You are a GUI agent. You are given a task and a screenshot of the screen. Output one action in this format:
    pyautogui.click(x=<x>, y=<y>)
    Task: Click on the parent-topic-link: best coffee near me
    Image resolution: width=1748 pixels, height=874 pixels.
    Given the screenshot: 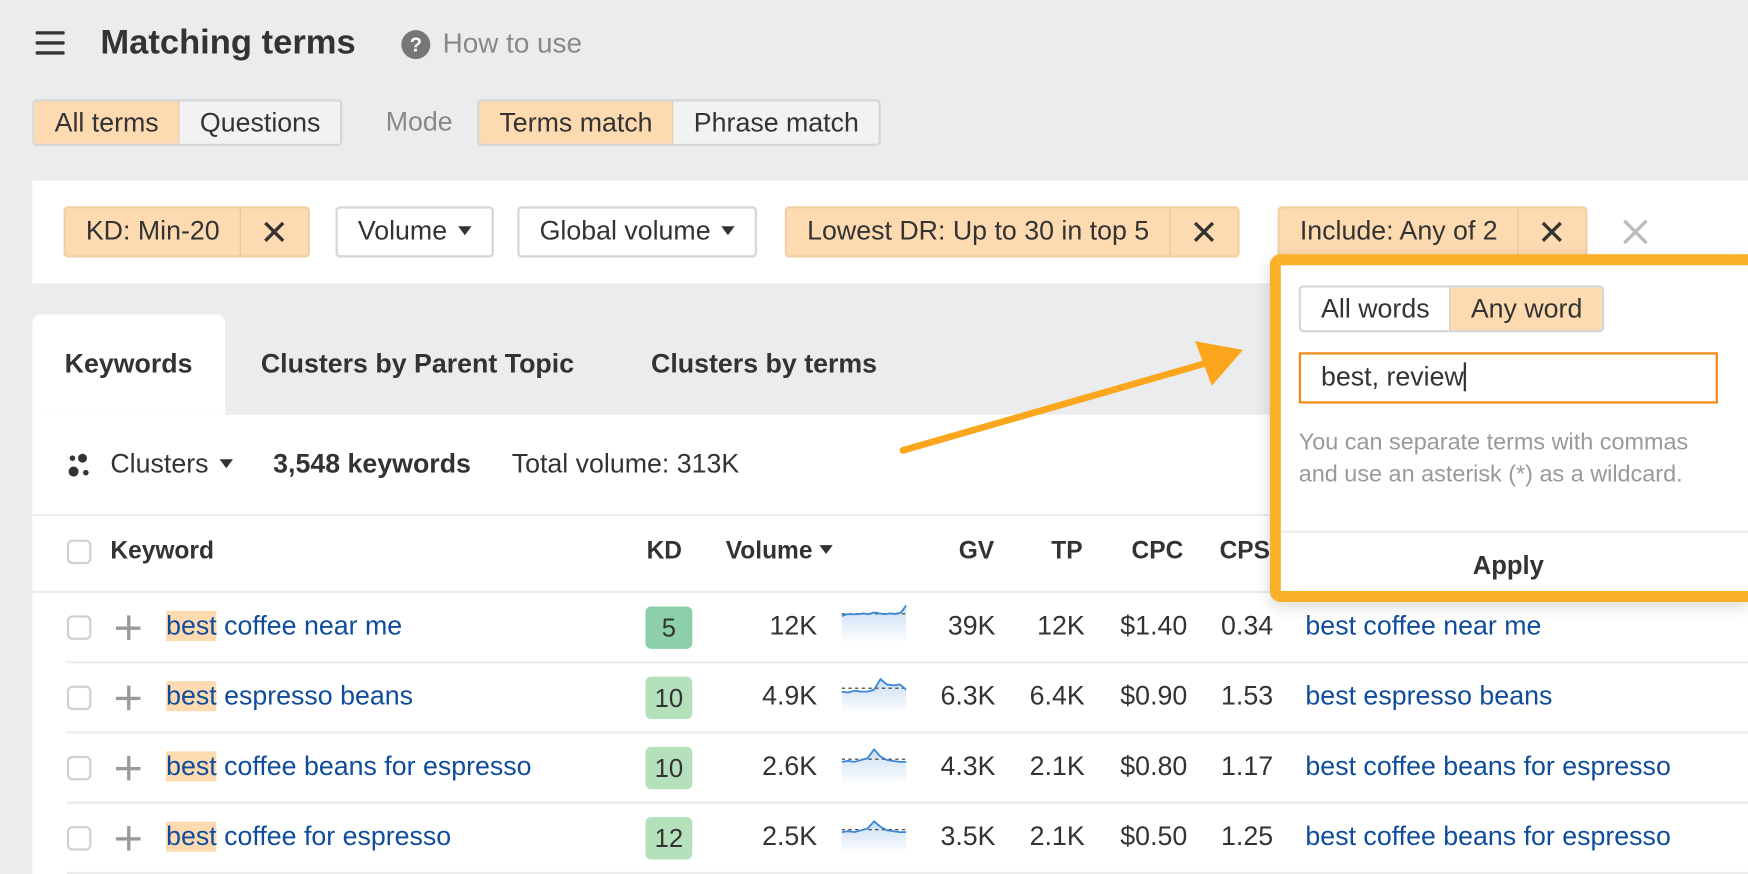 What is the action you would take?
    pyautogui.click(x=1423, y=626)
    